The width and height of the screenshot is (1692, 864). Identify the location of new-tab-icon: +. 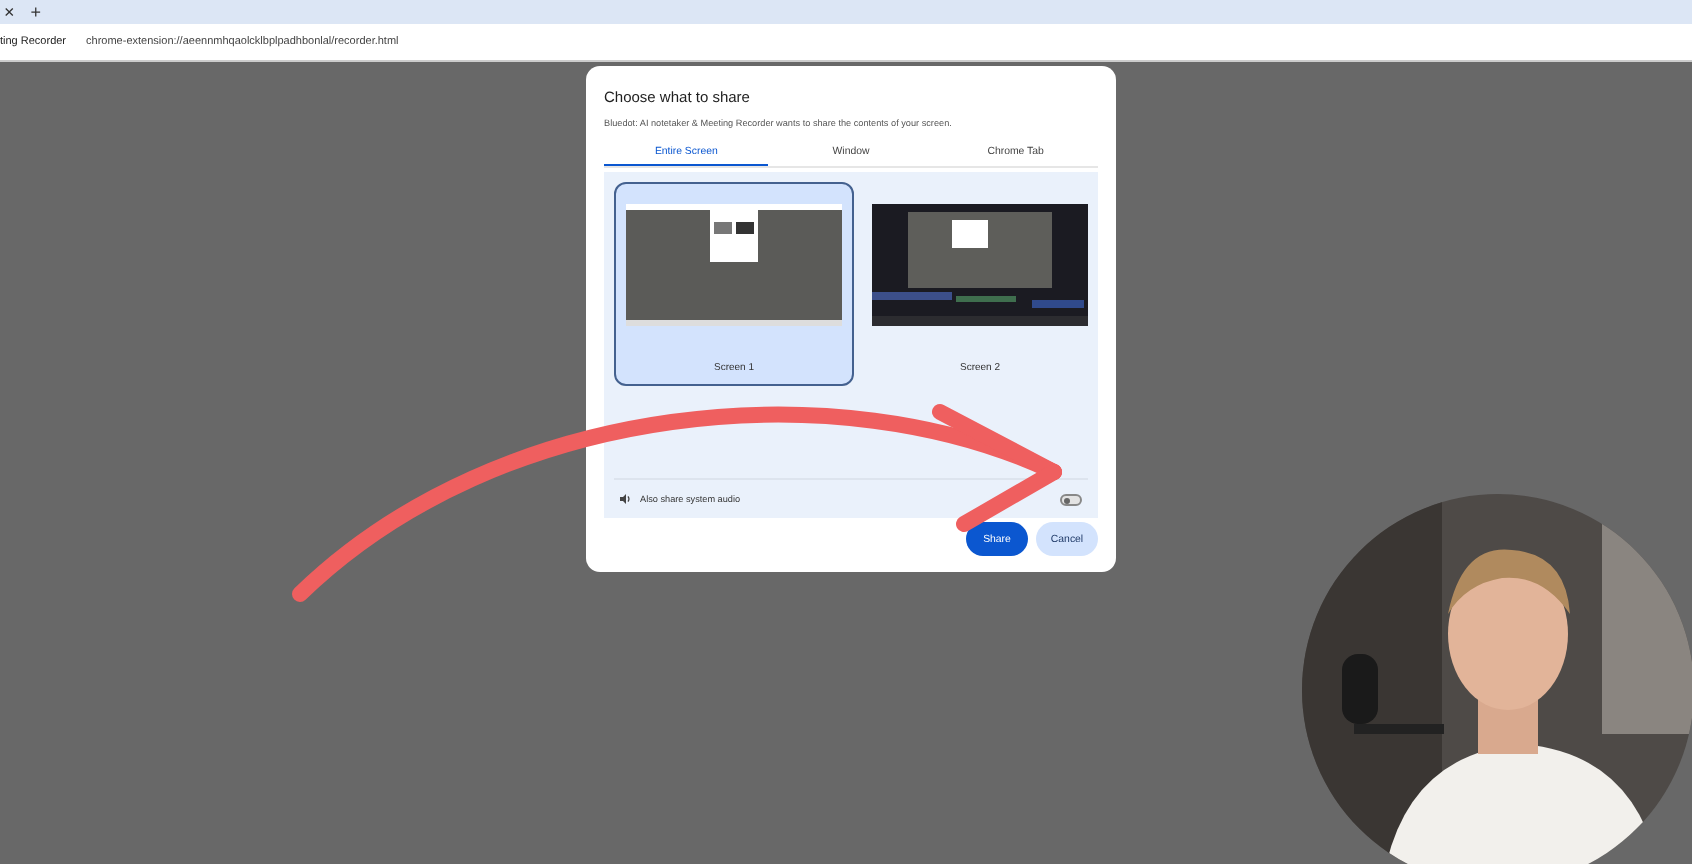
(36, 12).